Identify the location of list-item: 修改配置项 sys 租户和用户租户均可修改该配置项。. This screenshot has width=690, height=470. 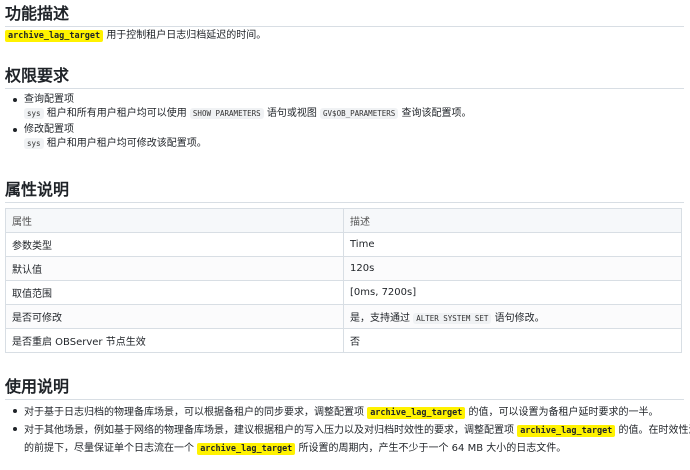
(238, 137).